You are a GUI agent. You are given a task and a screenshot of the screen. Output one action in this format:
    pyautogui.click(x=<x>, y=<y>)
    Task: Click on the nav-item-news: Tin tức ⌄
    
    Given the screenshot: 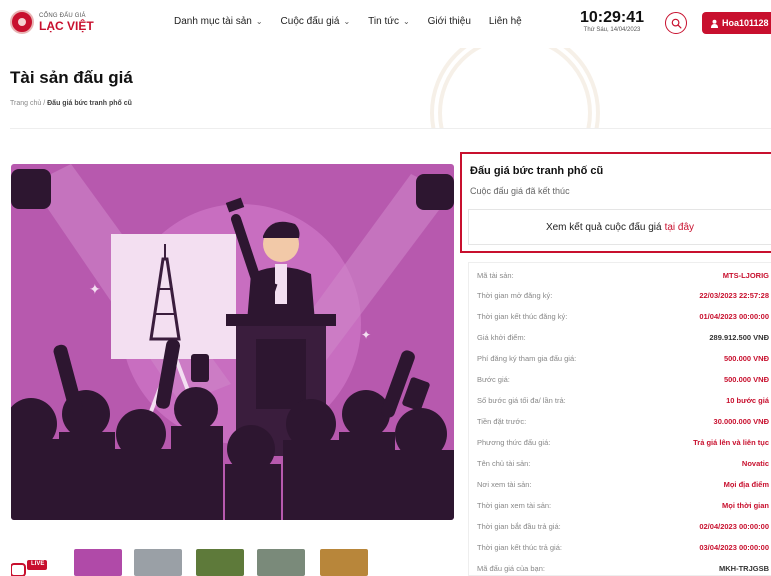 What is the action you would take?
    pyautogui.click(x=388, y=21)
    